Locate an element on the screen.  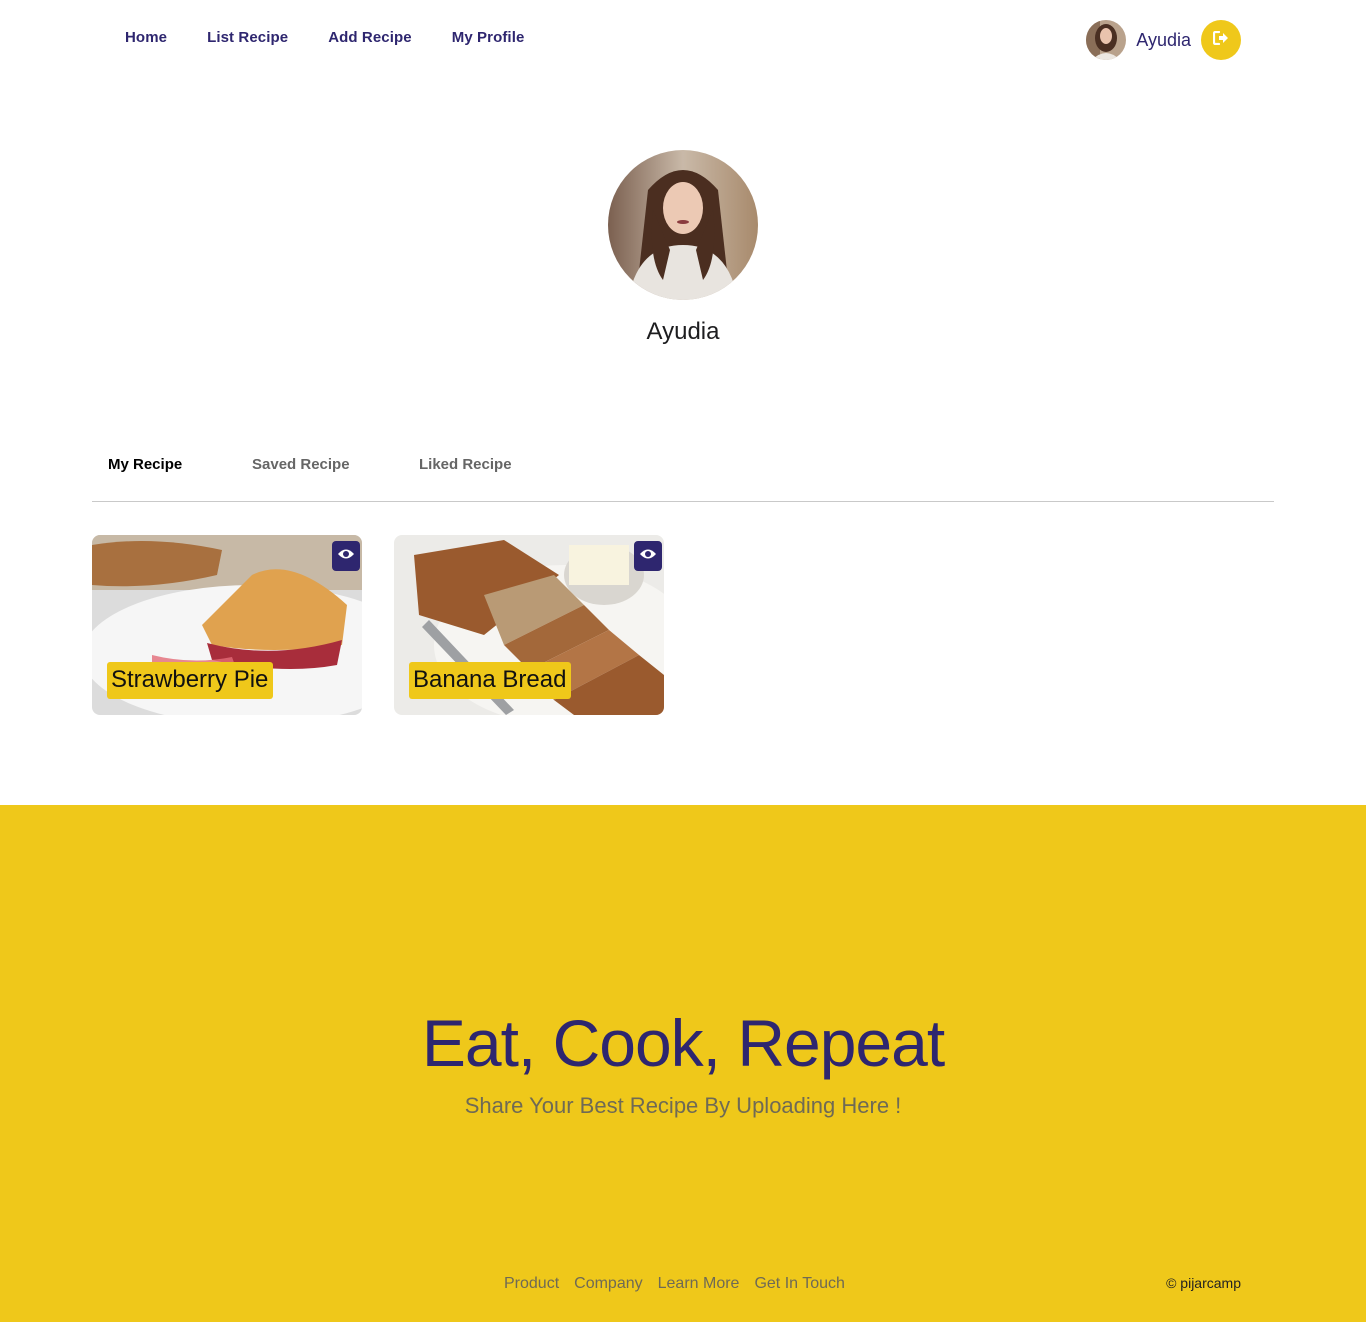
avatar is located at coordinates (1106, 40).